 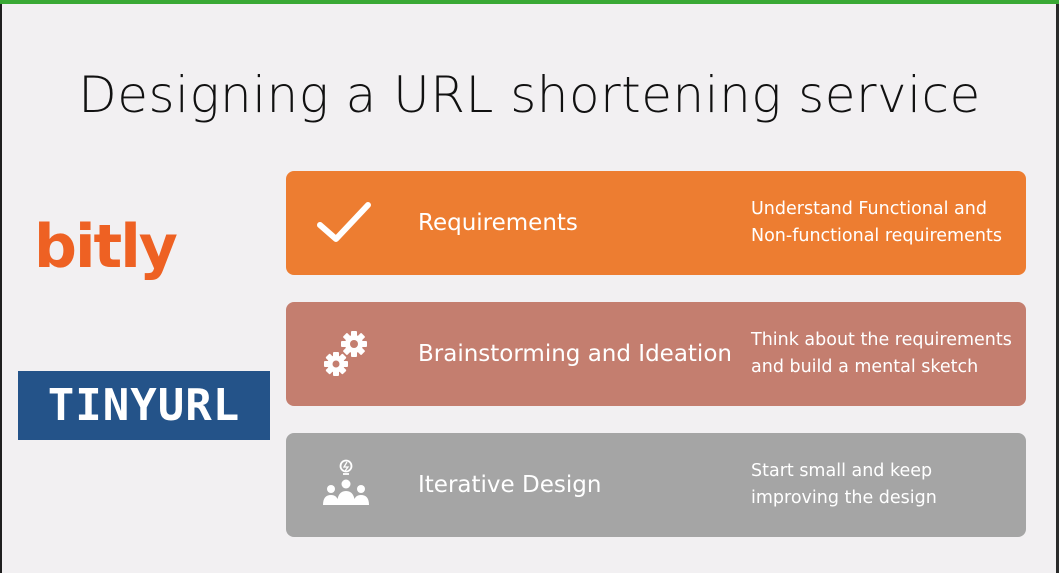 What do you see at coordinates (106, 247) in the screenshot?
I see `bitly-logo: bitly` at bounding box center [106, 247].